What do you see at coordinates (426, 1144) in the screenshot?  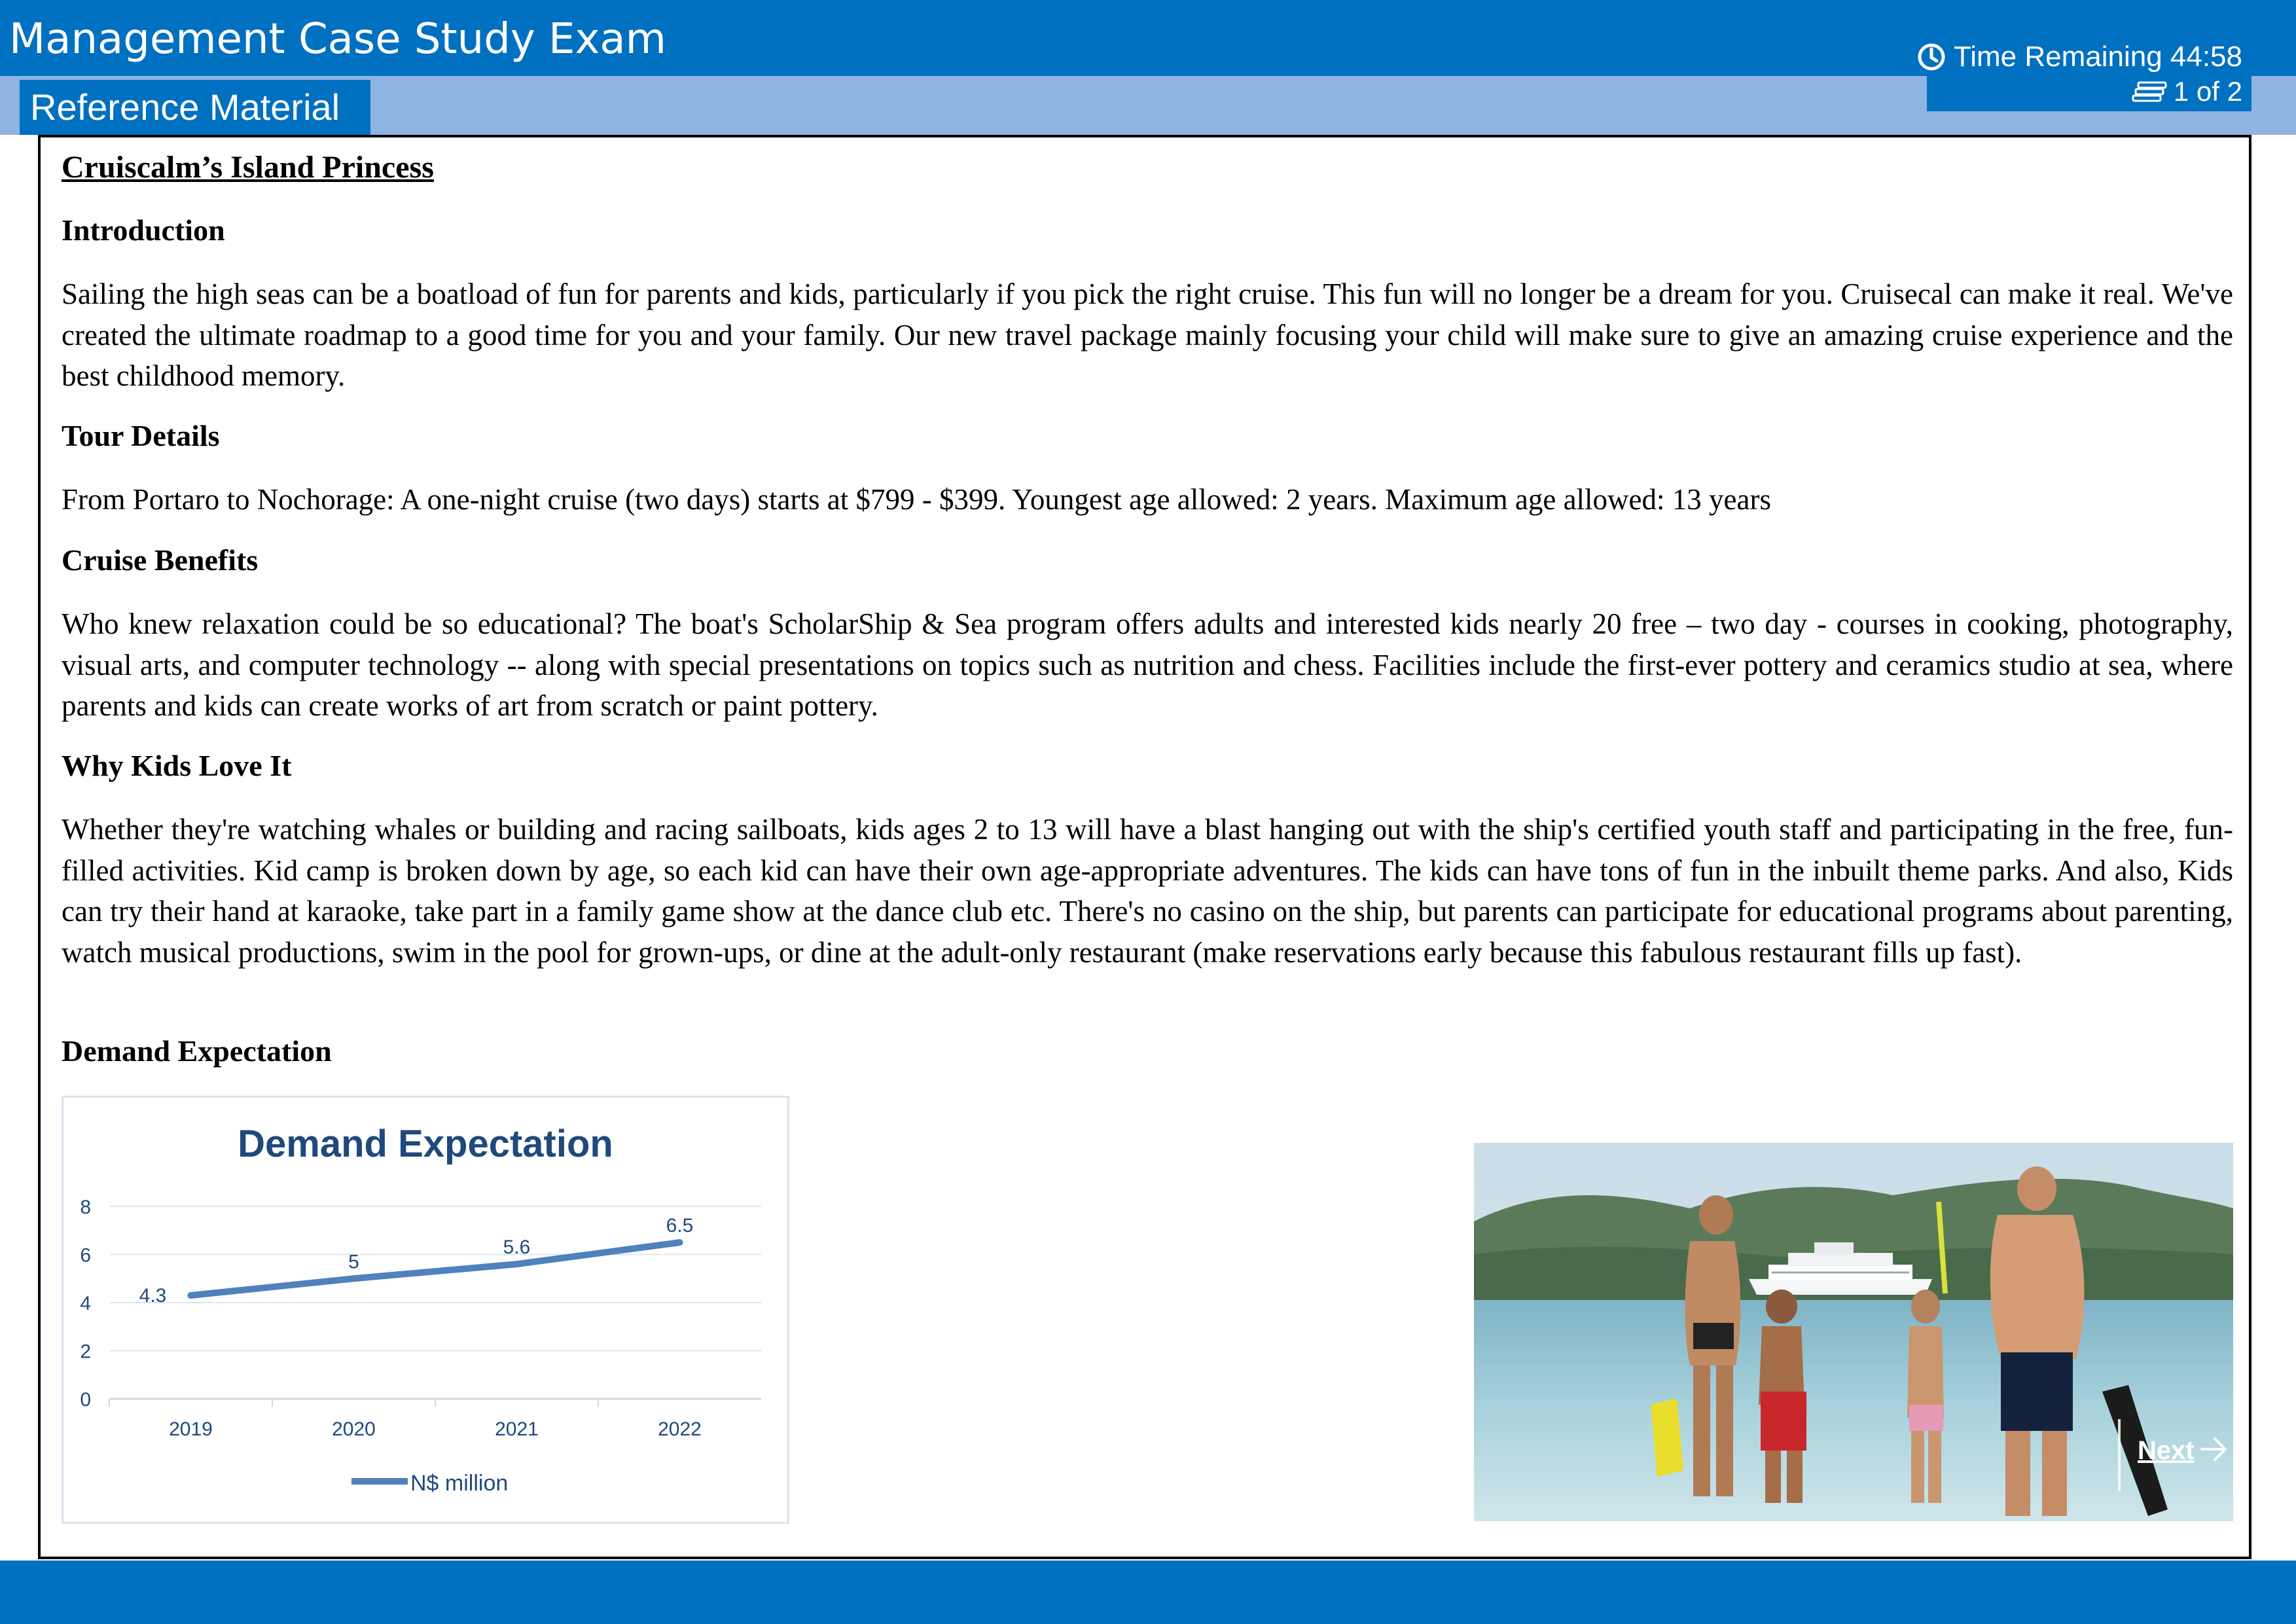 I see `chart-title: Demand Expectation` at bounding box center [426, 1144].